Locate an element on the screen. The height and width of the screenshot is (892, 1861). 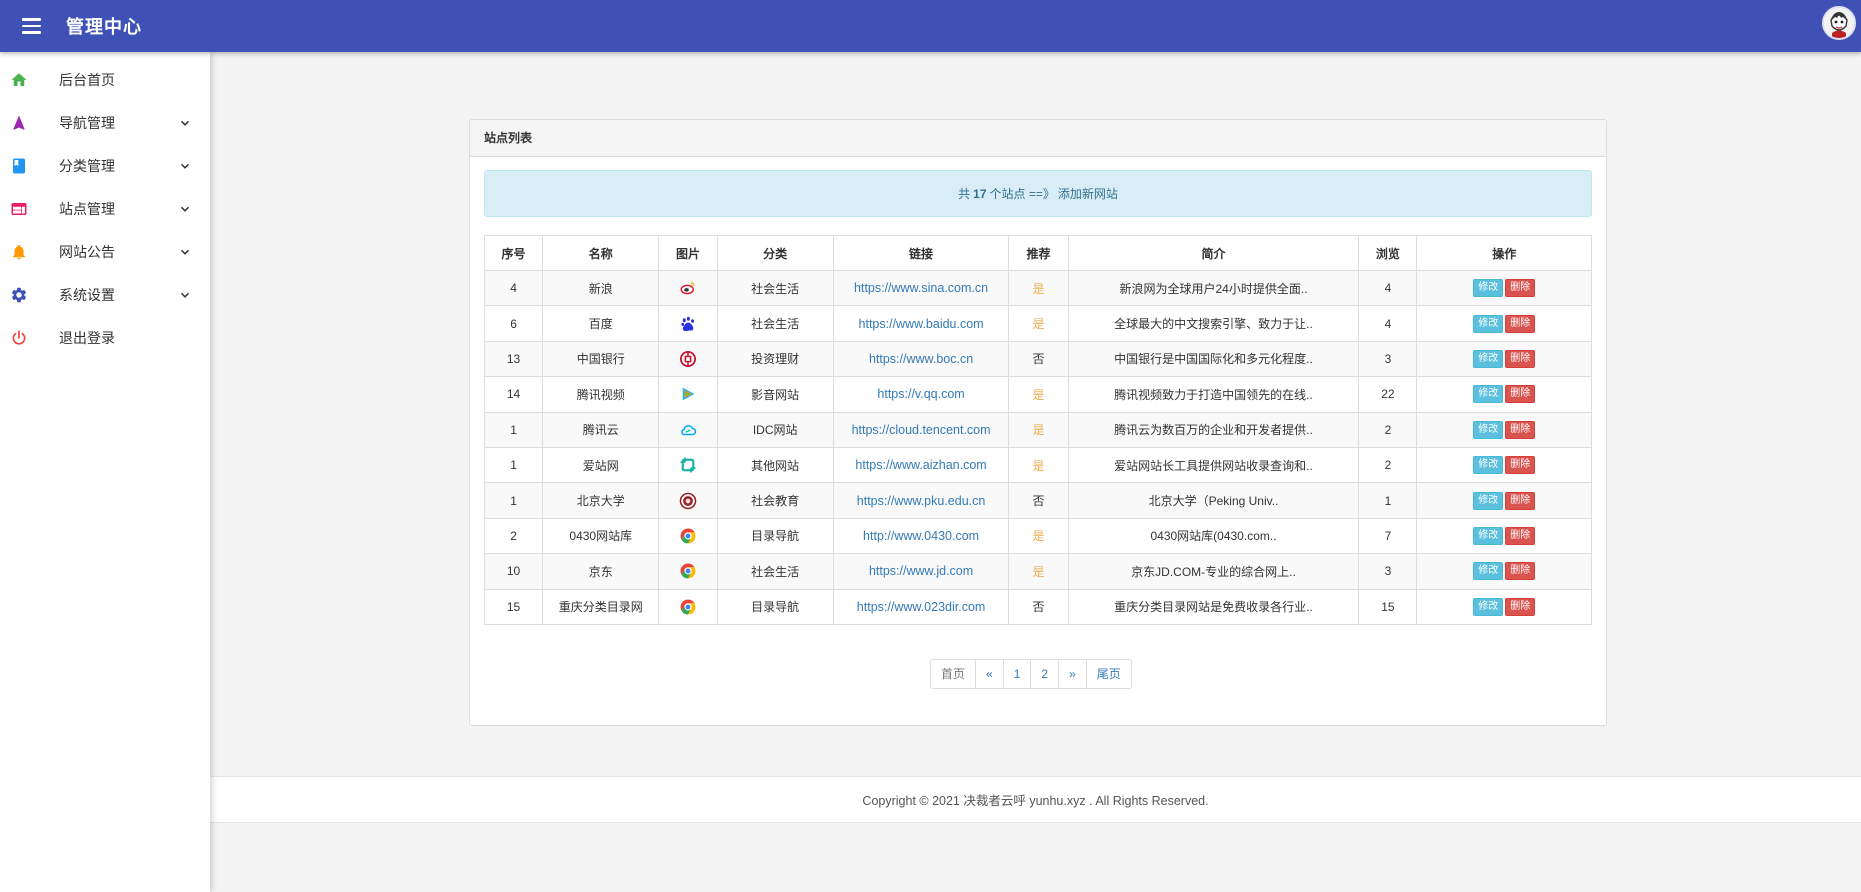
cell-name: 北京大学 is located at coordinates (601, 500).